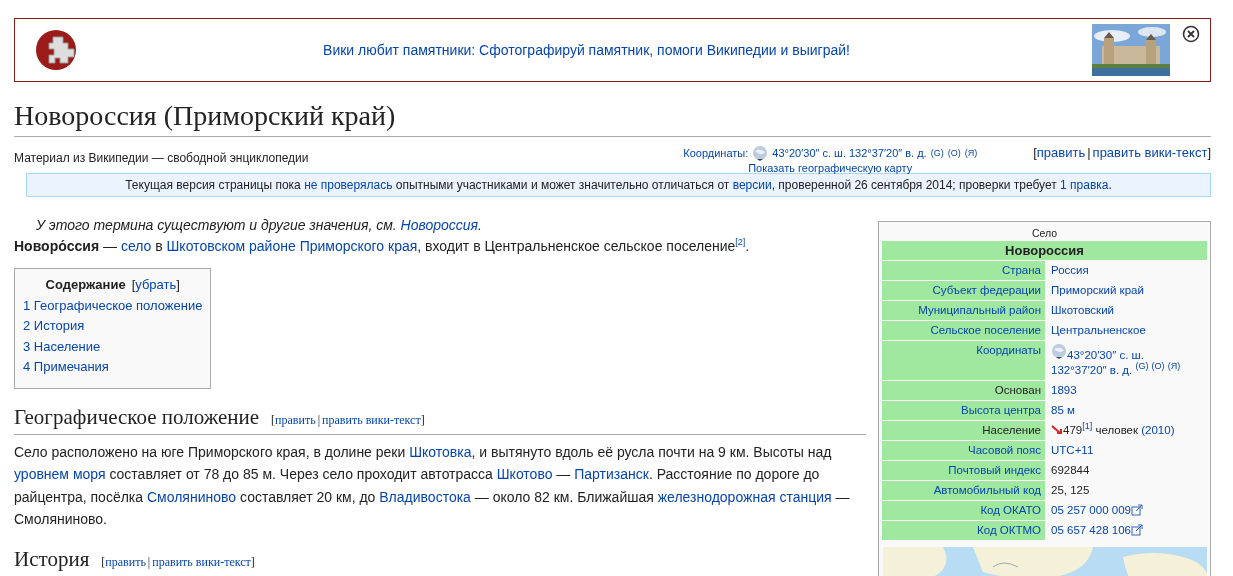  I want to click on infobox-label-link: Муниципальный район, so click(979, 310).